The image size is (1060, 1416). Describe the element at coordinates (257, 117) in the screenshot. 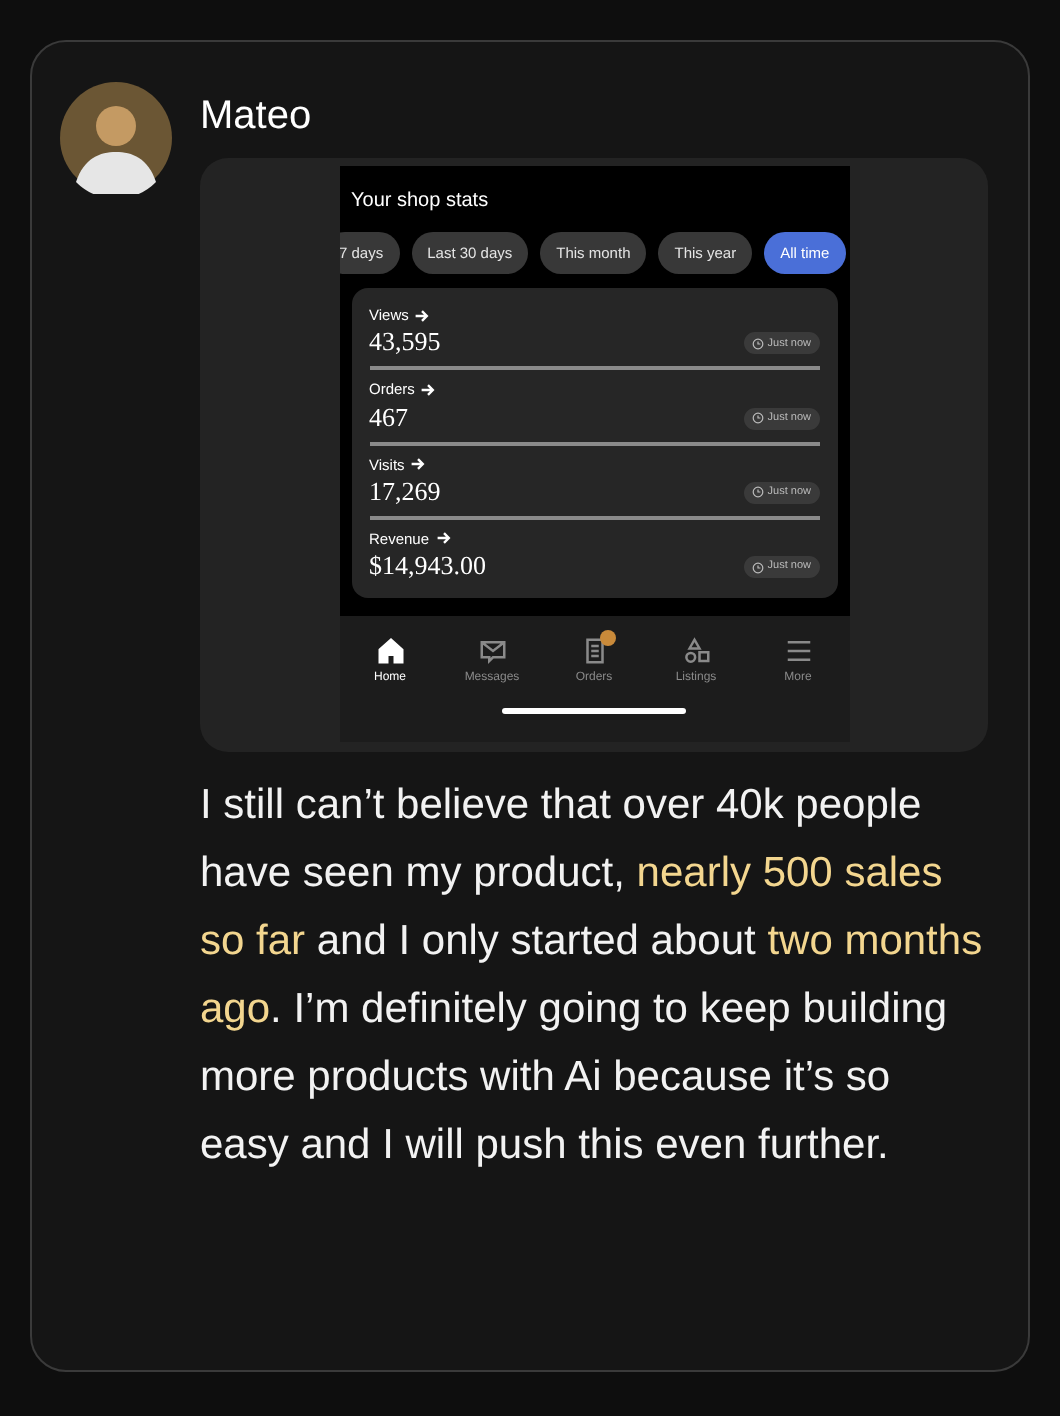

I see `author-name: Mateo` at that location.